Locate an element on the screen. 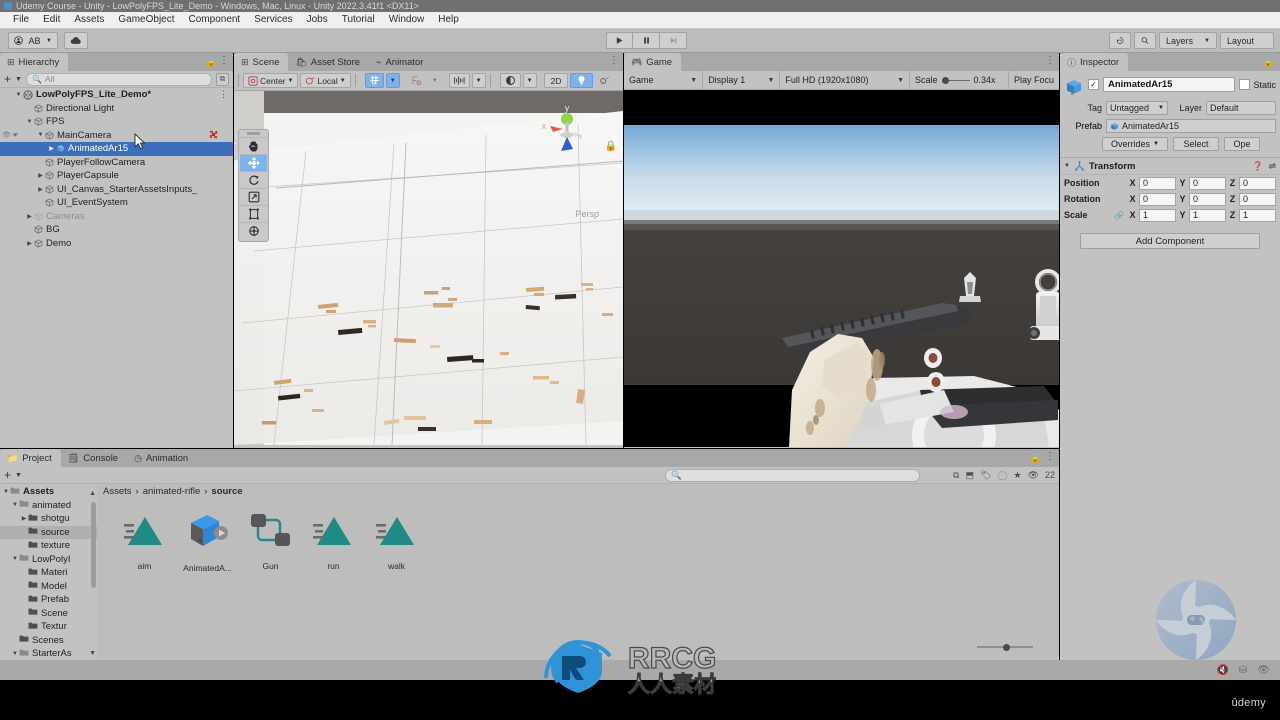  object-active-checkbox: ✓ is located at coordinates (1093, 84).